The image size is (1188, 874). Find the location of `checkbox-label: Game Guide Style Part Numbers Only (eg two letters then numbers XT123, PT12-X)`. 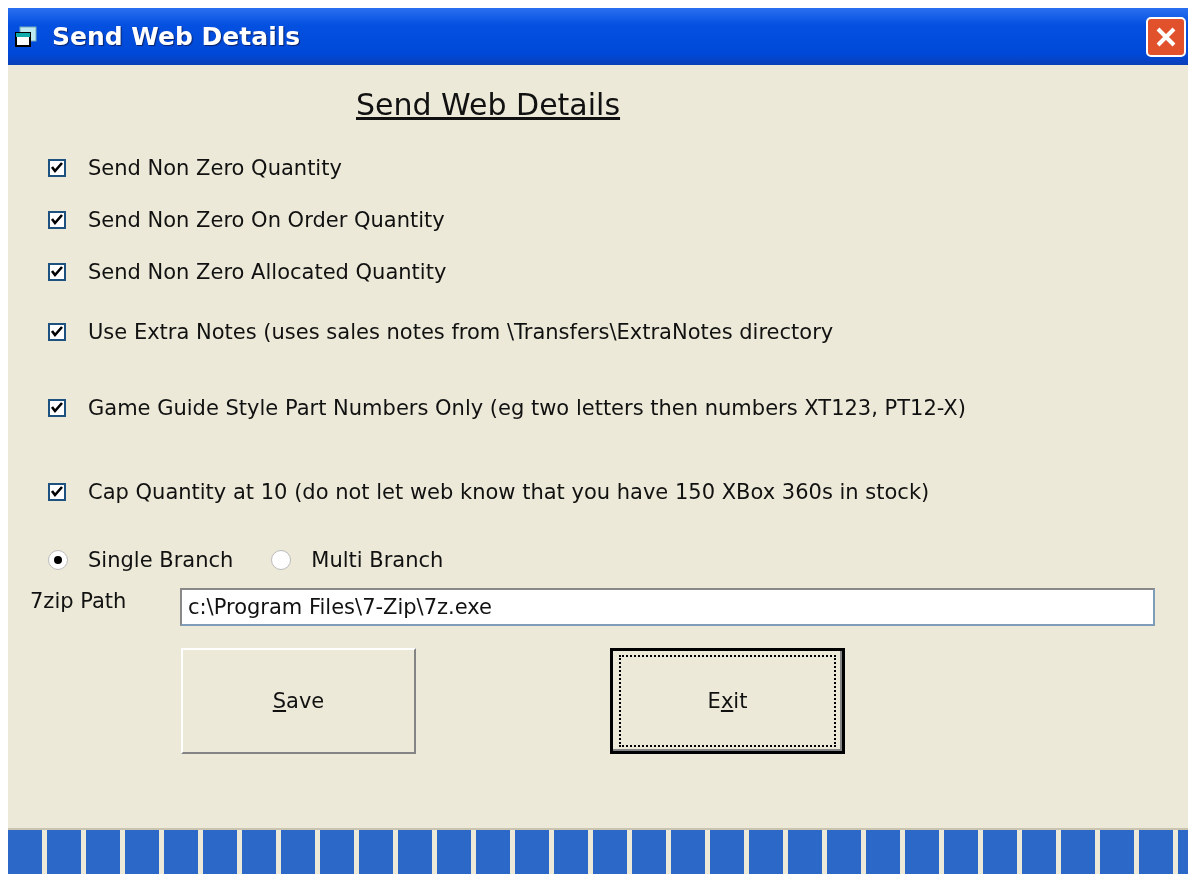

checkbox-label: Game Guide Style Part Numbers Only (eg two letters then numbers XT123, PT12-X) is located at coordinates (527, 408).